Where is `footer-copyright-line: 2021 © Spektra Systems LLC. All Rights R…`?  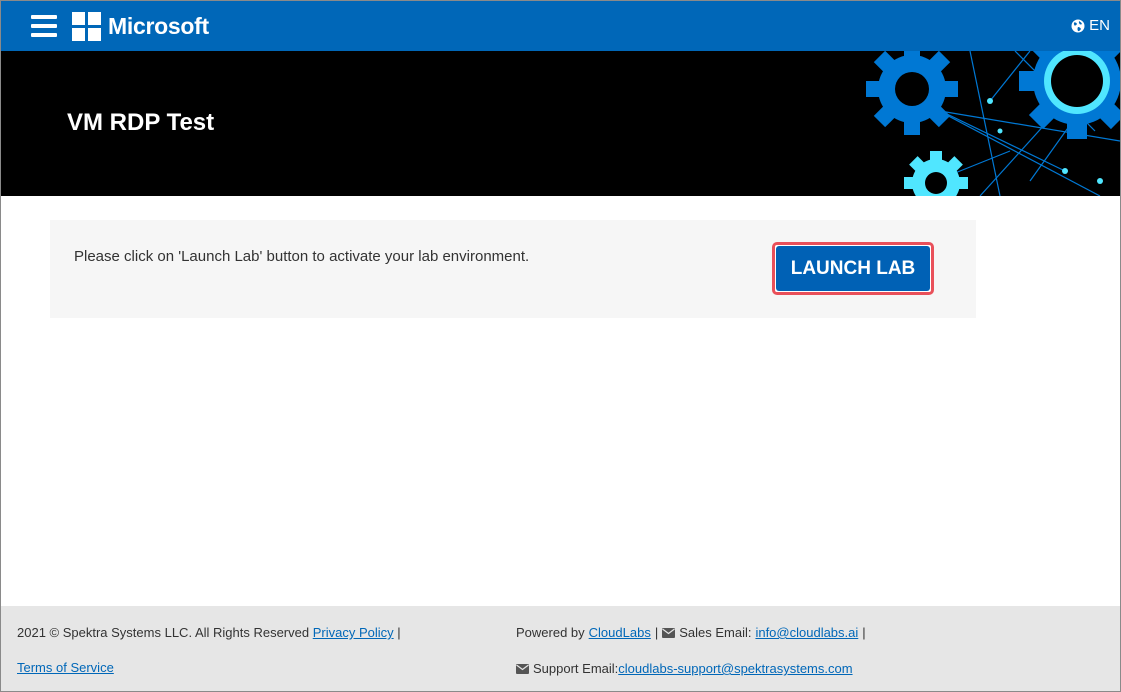
footer-copyright-line: 2021 © Spektra Systems LLC. All Rights R… is located at coordinates (209, 633).